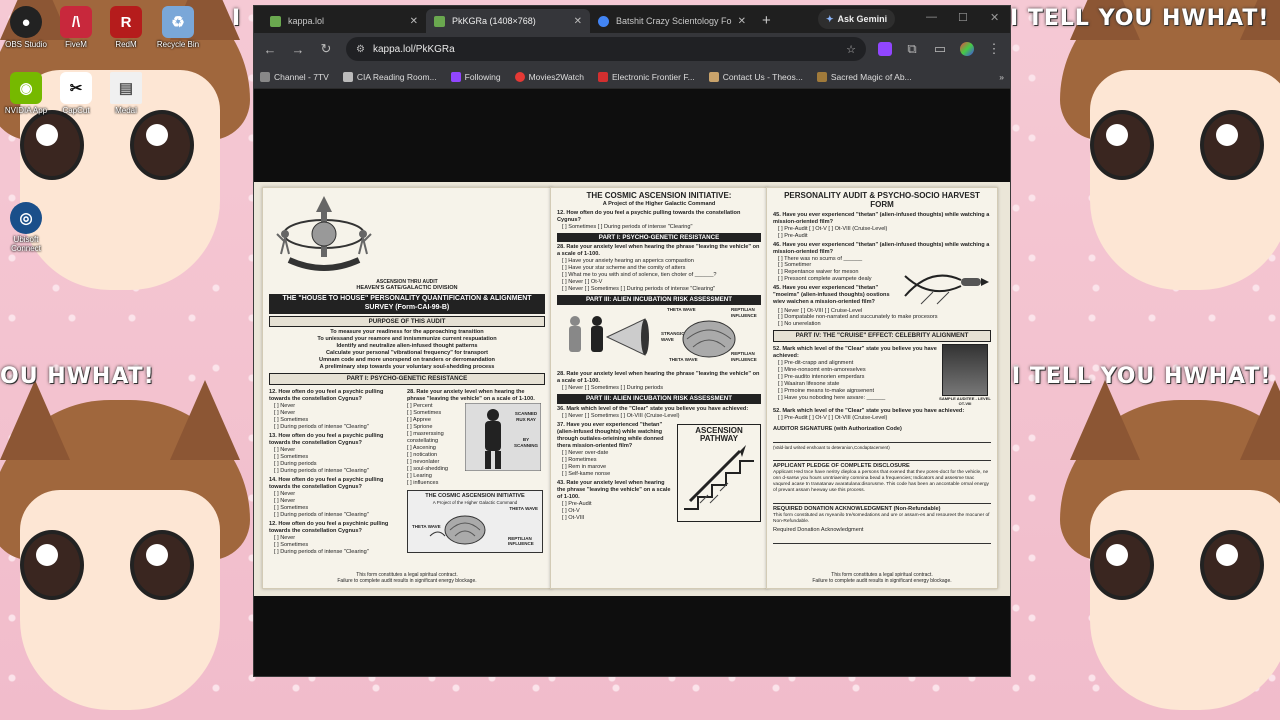 Image resolution: width=1280 pixels, height=720 pixels. I want to click on bookmark-following: Following, so click(475, 76).